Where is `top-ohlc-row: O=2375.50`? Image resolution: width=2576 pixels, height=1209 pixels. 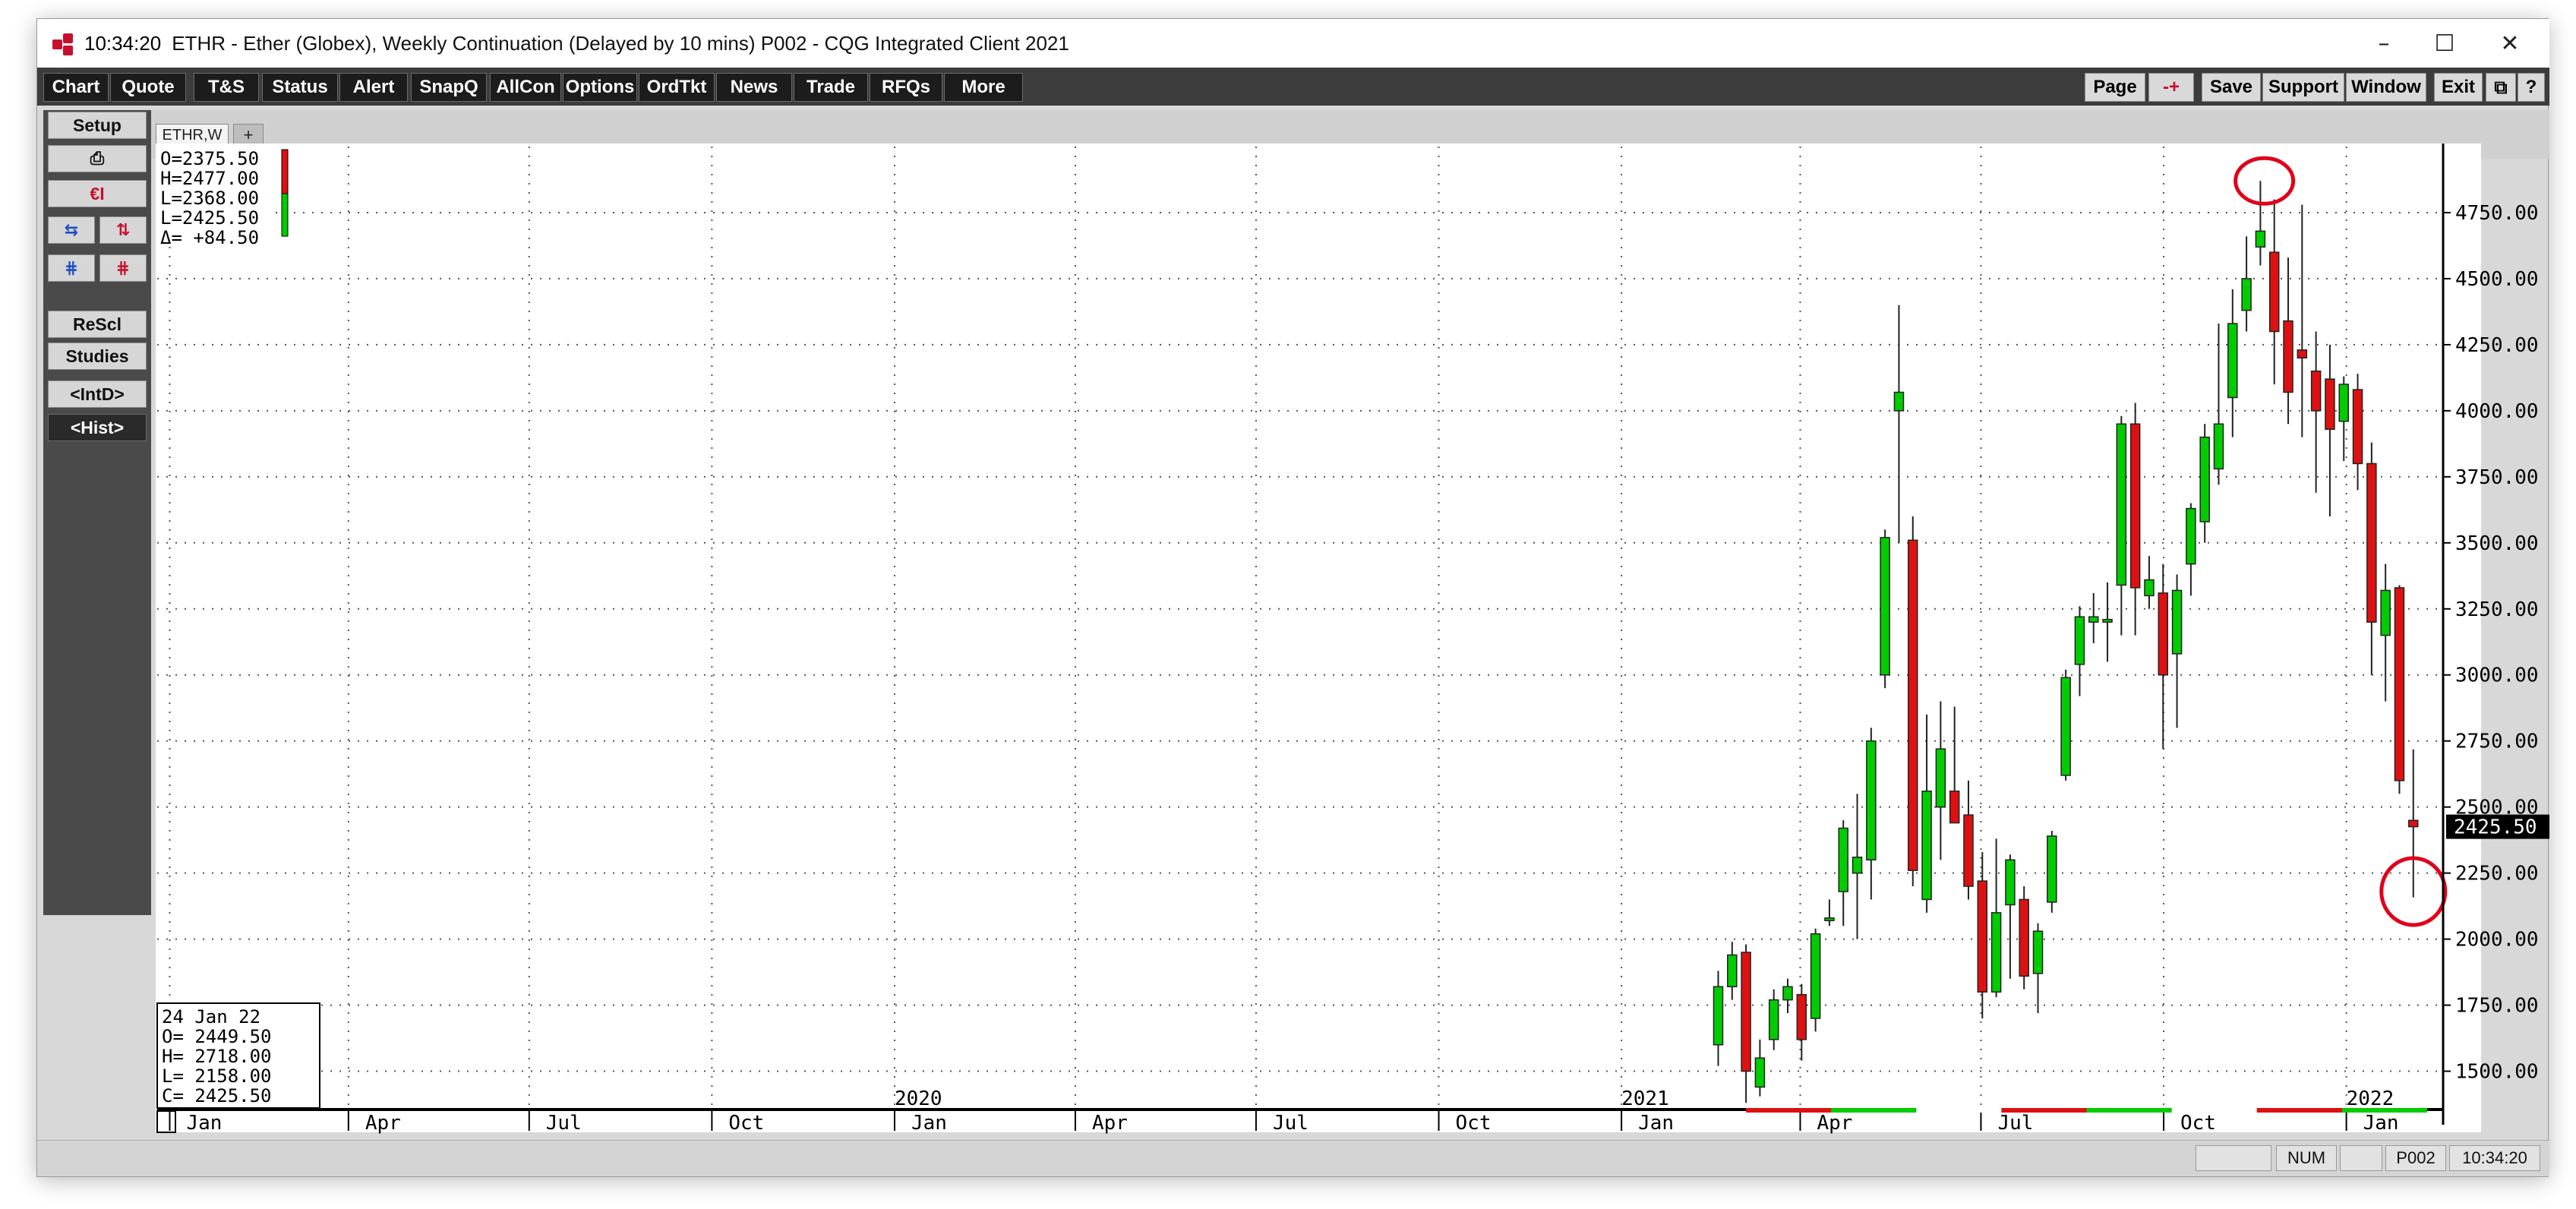 top-ohlc-row: O=2375.50 is located at coordinates (209, 159).